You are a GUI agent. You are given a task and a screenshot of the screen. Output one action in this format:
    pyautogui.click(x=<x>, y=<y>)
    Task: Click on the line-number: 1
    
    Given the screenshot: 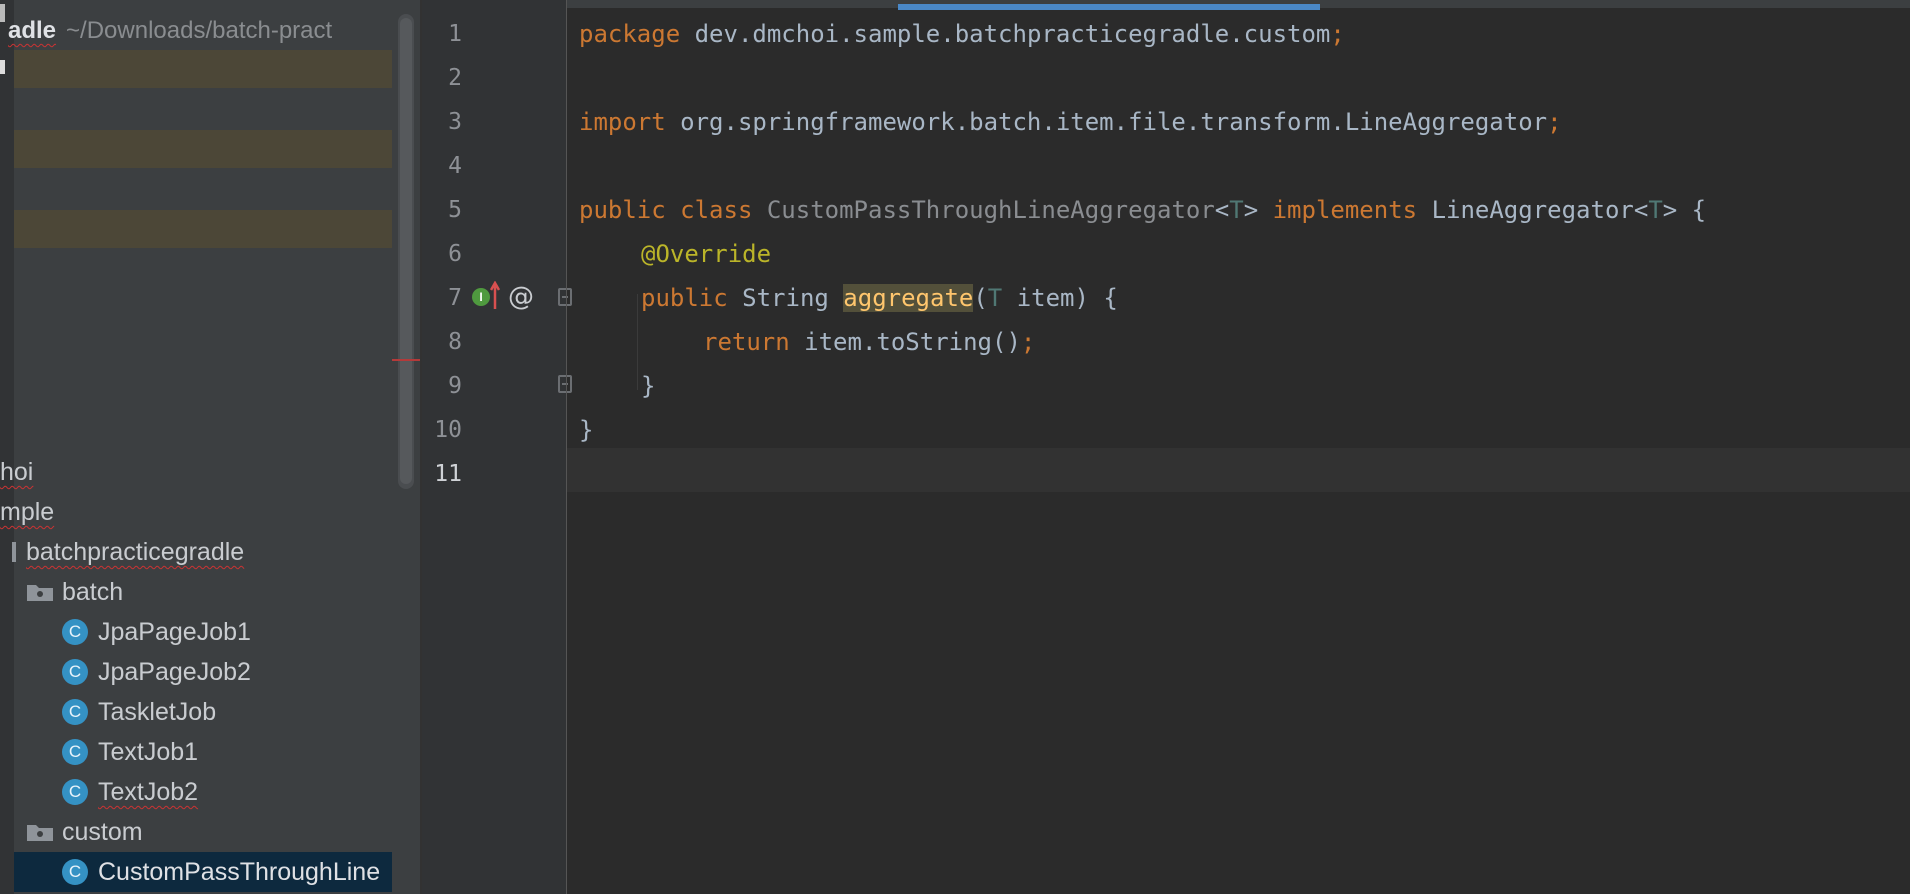 What is the action you would take?
    pyautogui.click(x=455, y=34)
    